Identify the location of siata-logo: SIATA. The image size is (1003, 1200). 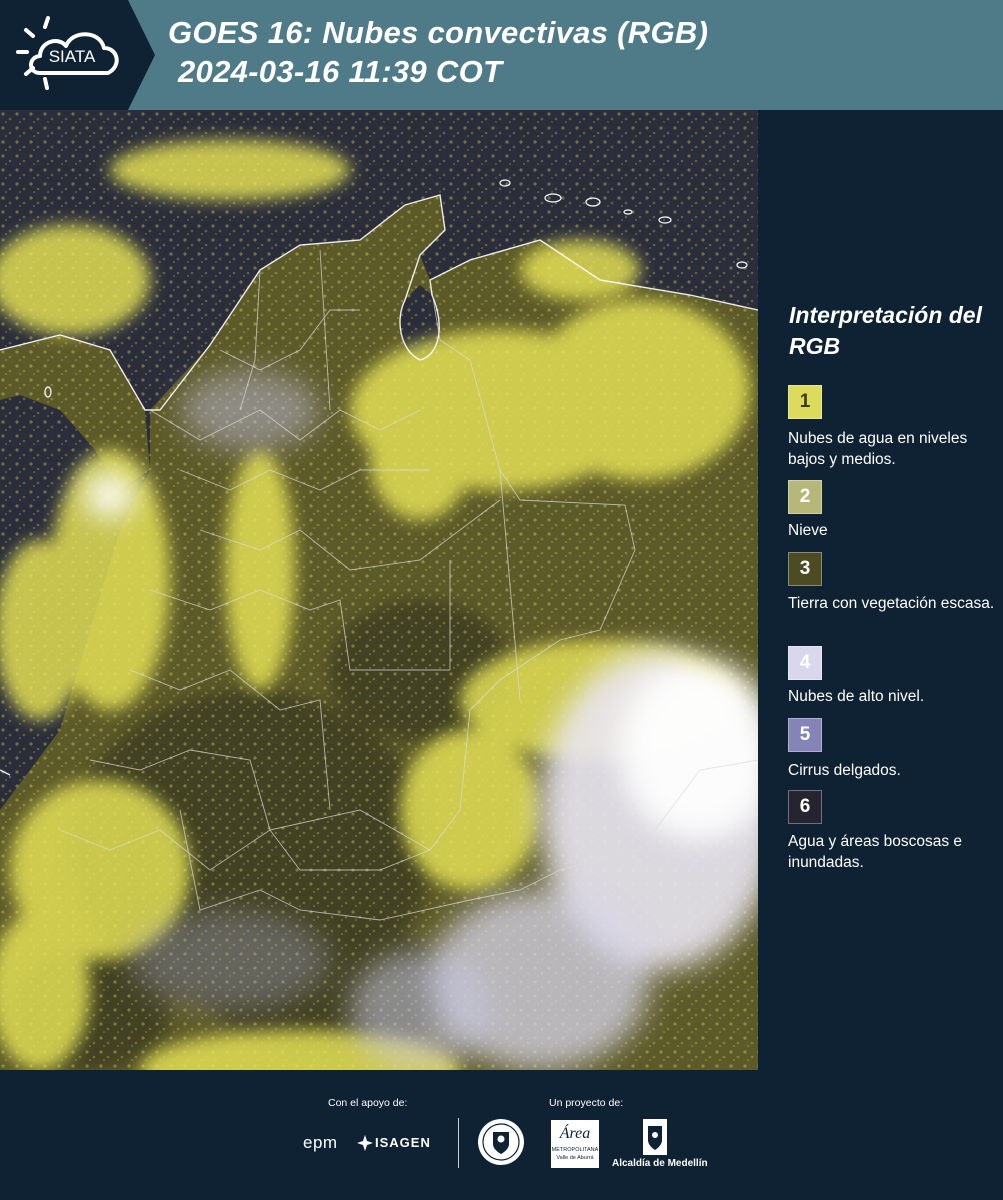
(77, 55).